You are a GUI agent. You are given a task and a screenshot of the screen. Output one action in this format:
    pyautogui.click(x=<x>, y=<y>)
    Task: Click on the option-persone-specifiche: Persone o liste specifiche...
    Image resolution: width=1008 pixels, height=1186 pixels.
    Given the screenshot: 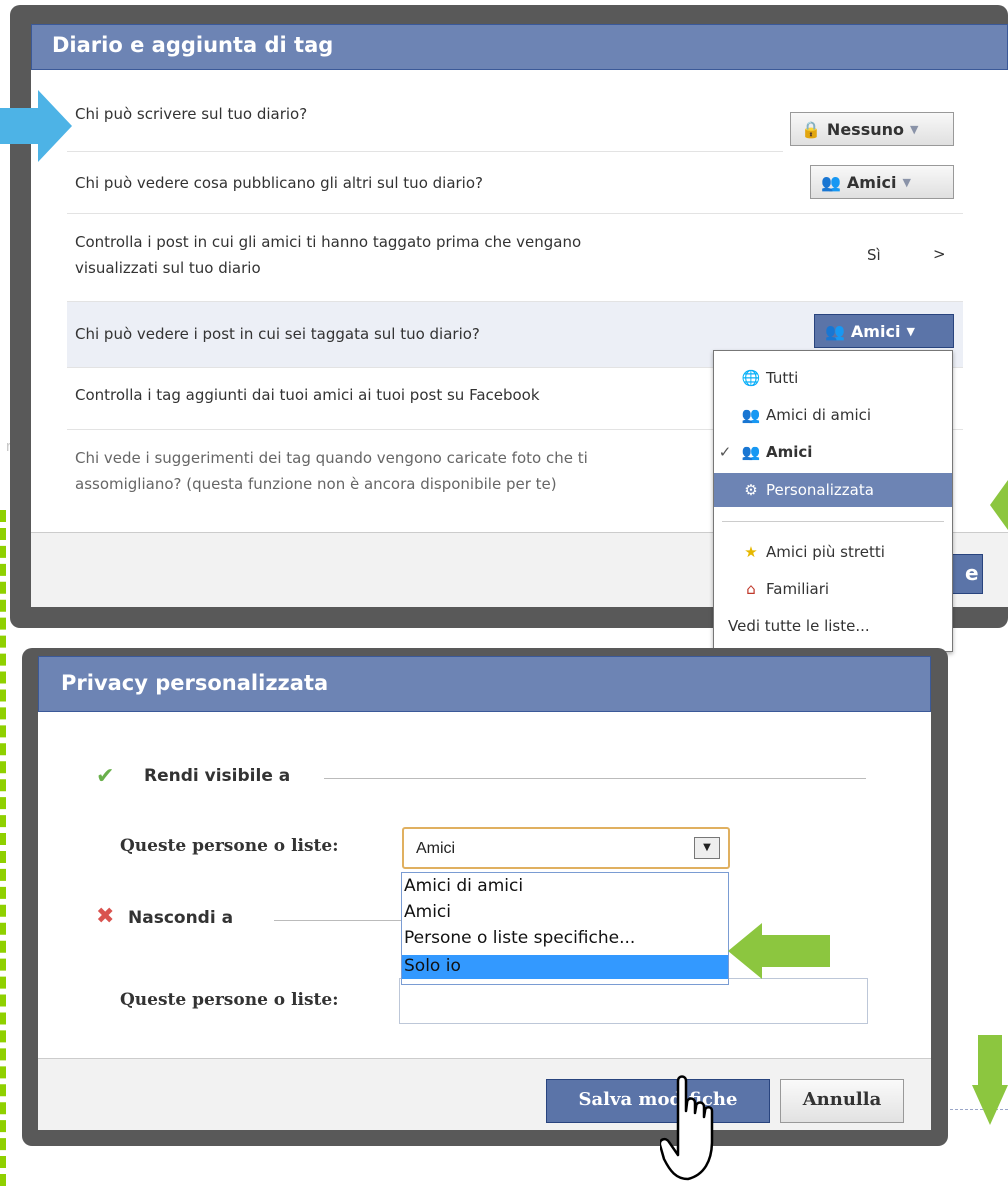 What is the action you would take?
    pyautogui.click(x=565, y=939)
    